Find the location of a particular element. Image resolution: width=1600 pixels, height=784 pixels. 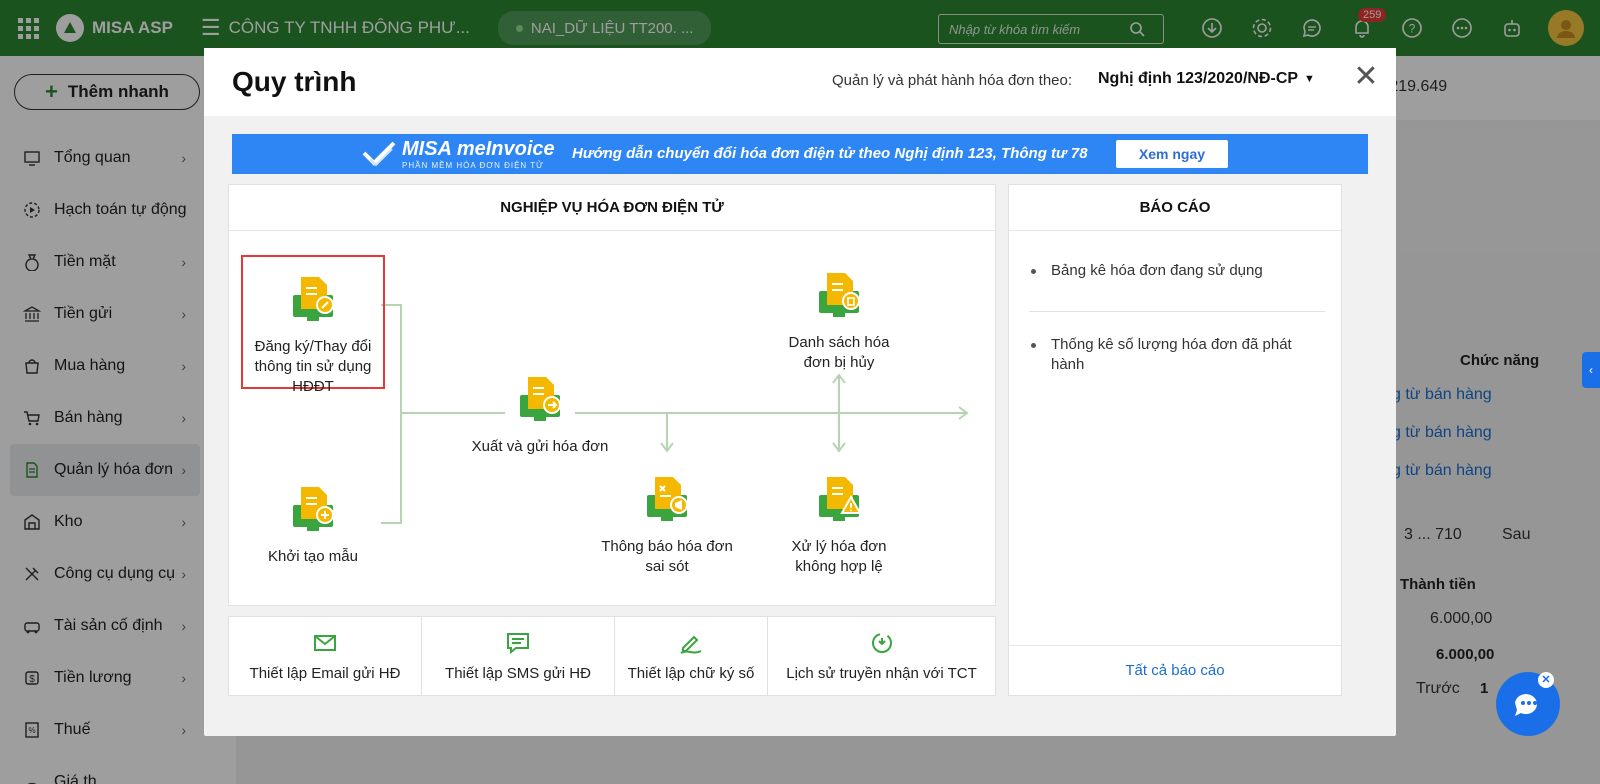

step-invalid-invoice: Xử lý hóa đơn không hợp lệ is located at coordinates (839, 525).